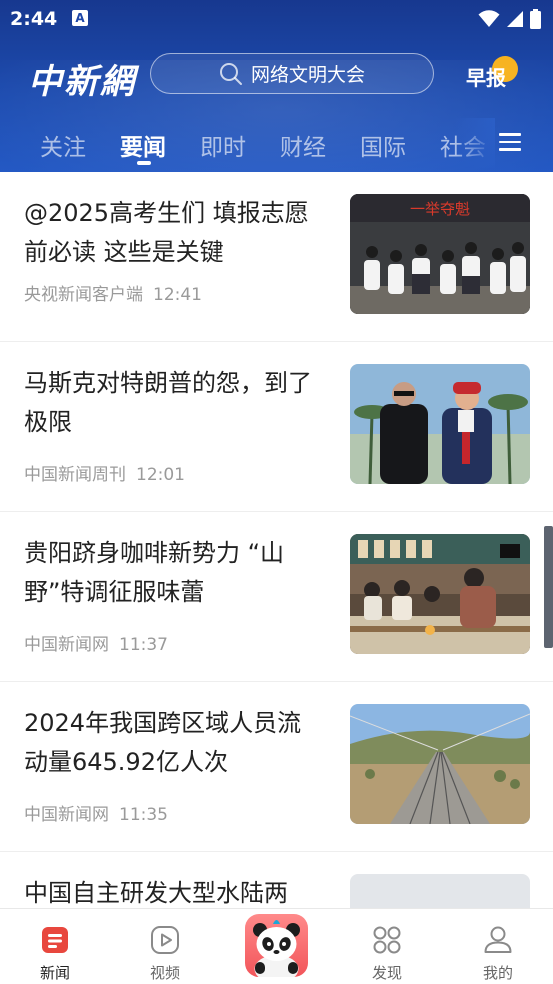  I want to click on news-thumbnail: 一举夺魁, so click(440, 254).